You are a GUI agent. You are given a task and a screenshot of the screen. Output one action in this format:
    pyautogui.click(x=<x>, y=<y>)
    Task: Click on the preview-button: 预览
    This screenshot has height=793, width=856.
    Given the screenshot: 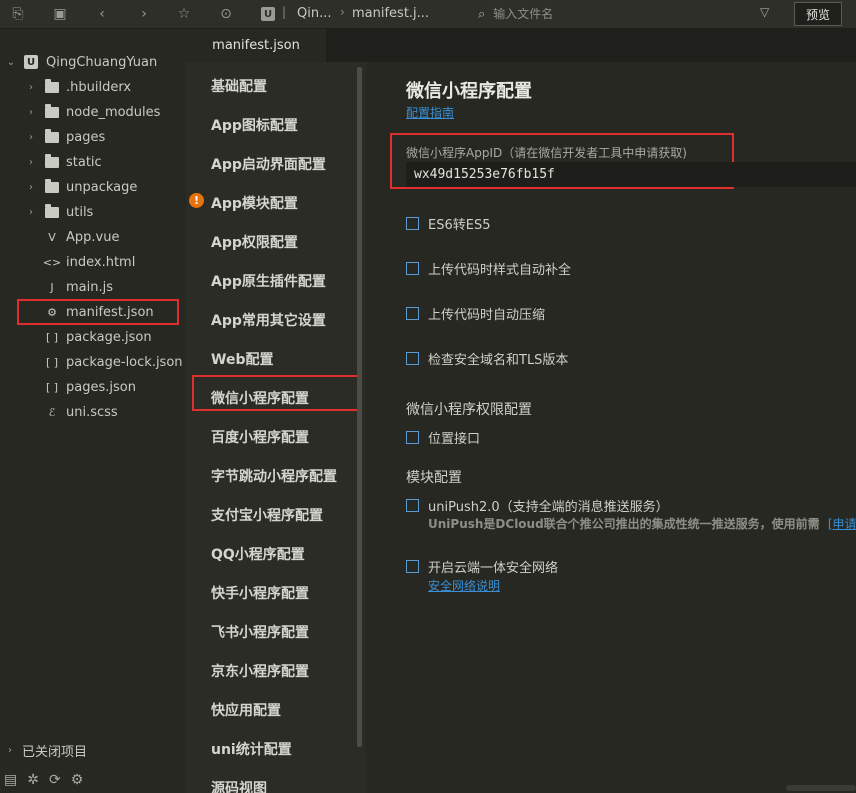 What is the action you would take?
    pyautogui.click(x=818, y=14)
    